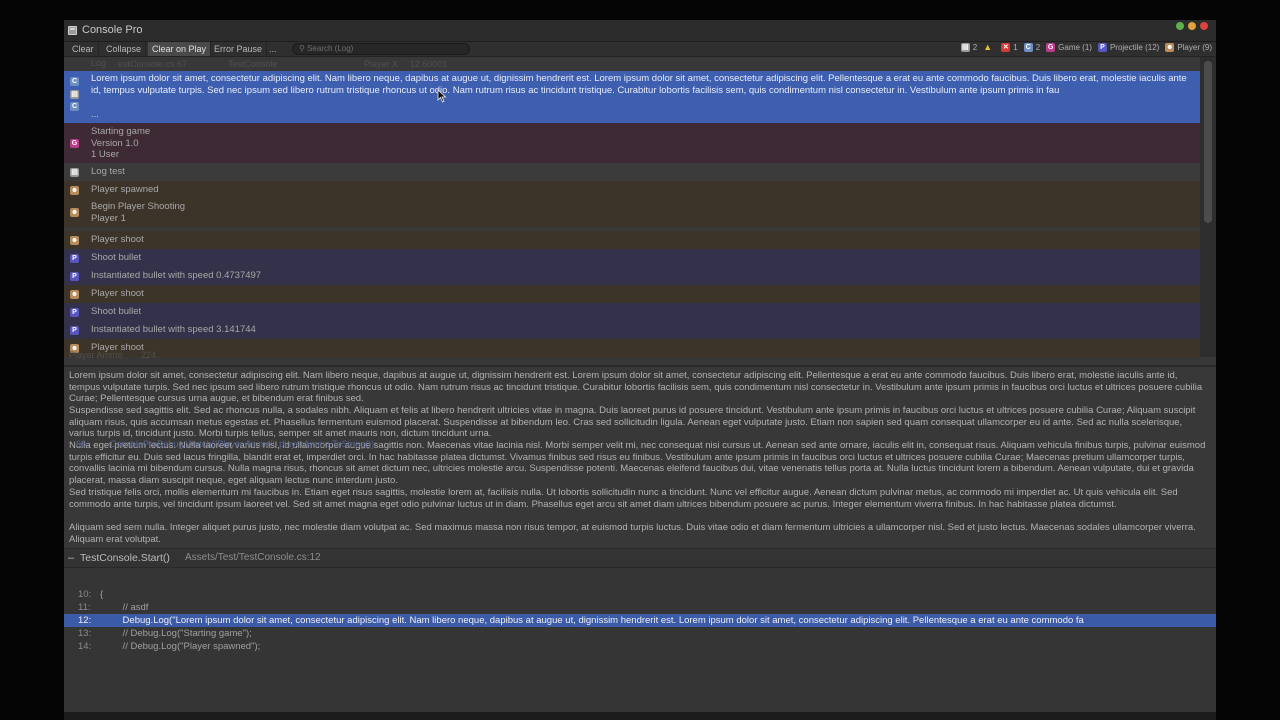  What do you see at coordinates (81, 444) in the screenshot?
I see `ghost-debug-line: 68` at bounding box center [81, 444].